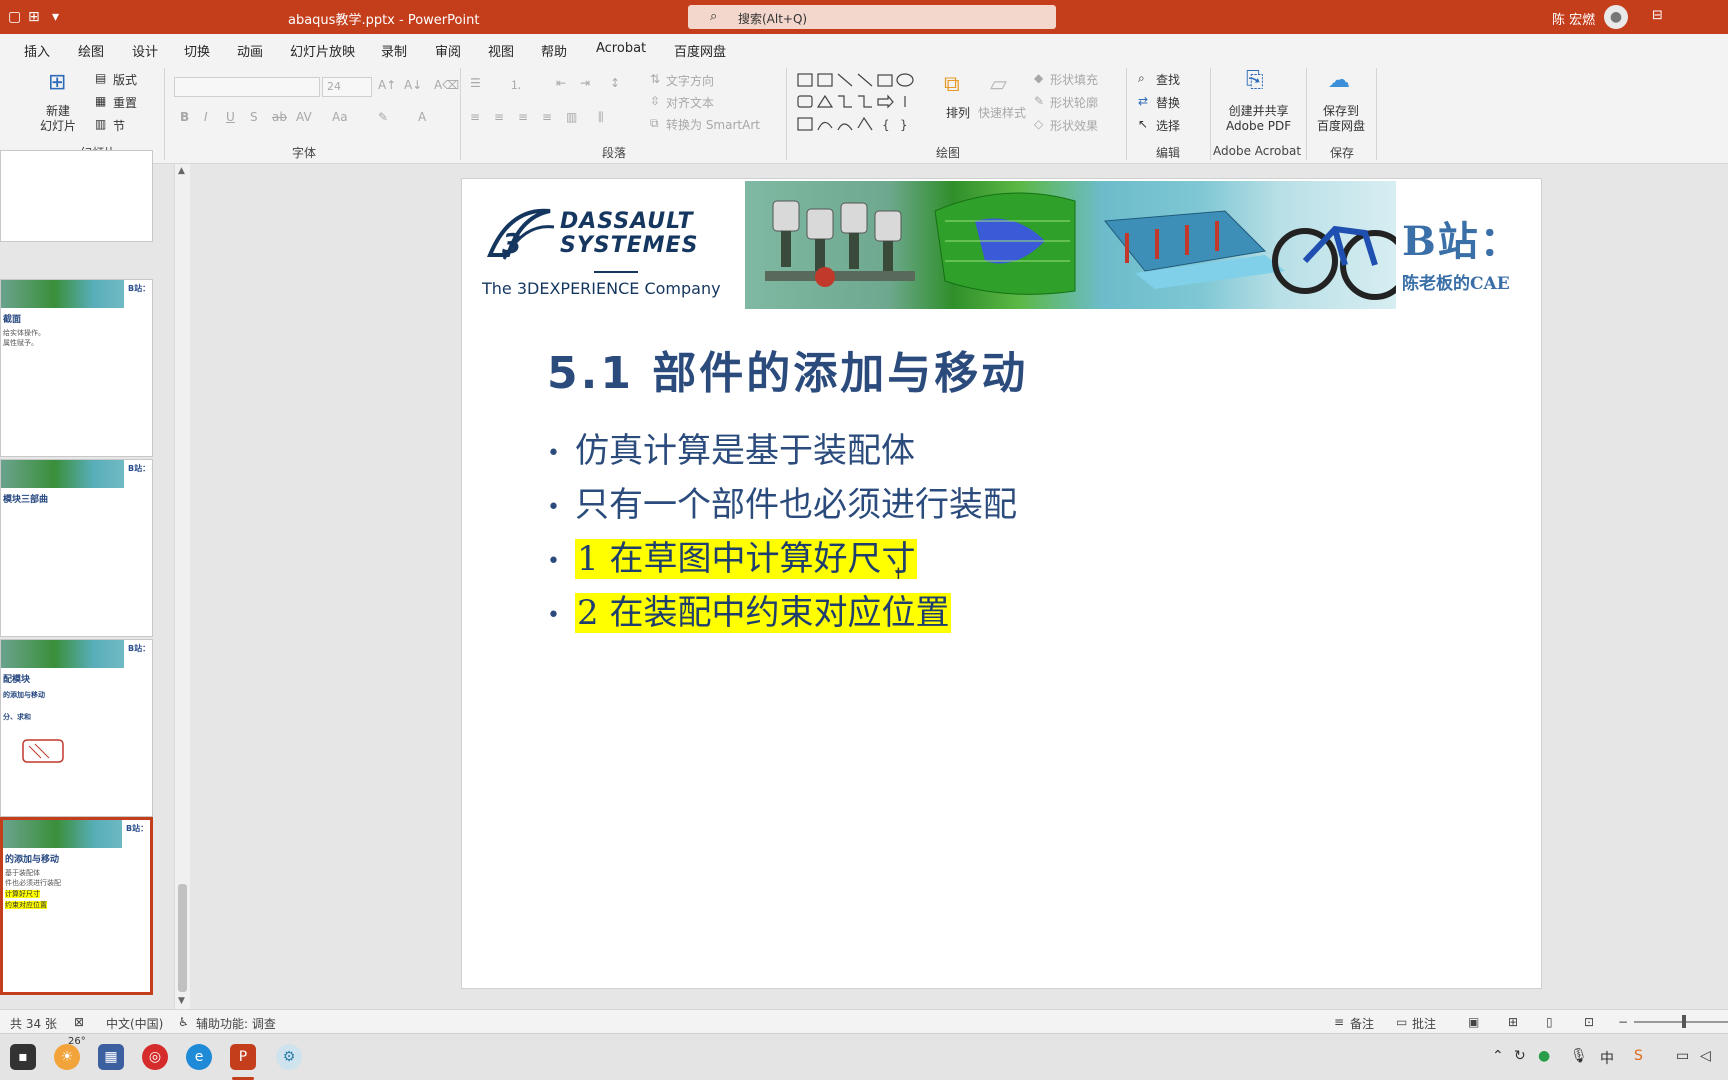 The height and width of the screenshot is (1080, 1728). Describe the element at coordinates (304, 117) in the screenshot. I see `char-spacing-icon: AV` at that location.